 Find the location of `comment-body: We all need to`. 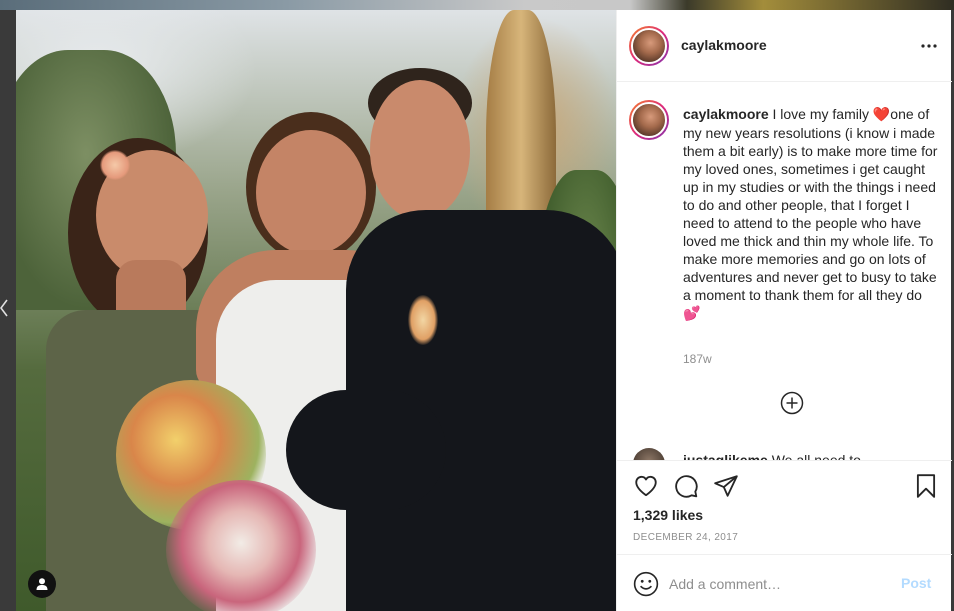

comment-body: We all need to is located at coordinates (814, 456).